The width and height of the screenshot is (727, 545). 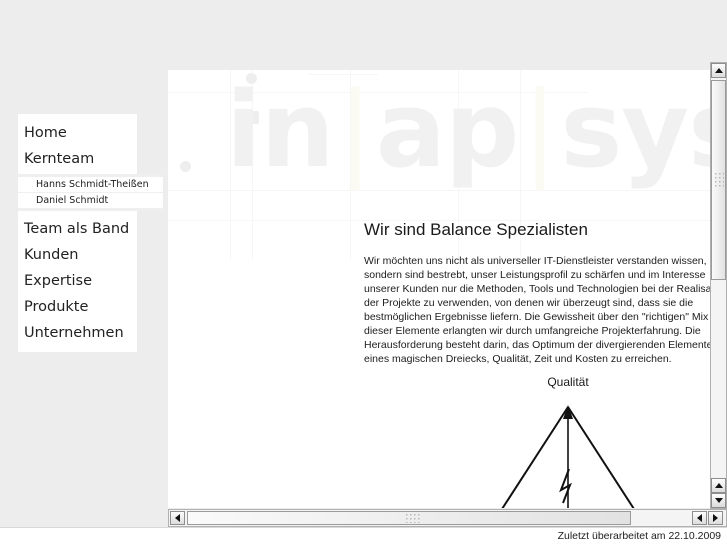 I want to click on watermark-logo-text: in|ap|sys, so click(x=468, y=130).